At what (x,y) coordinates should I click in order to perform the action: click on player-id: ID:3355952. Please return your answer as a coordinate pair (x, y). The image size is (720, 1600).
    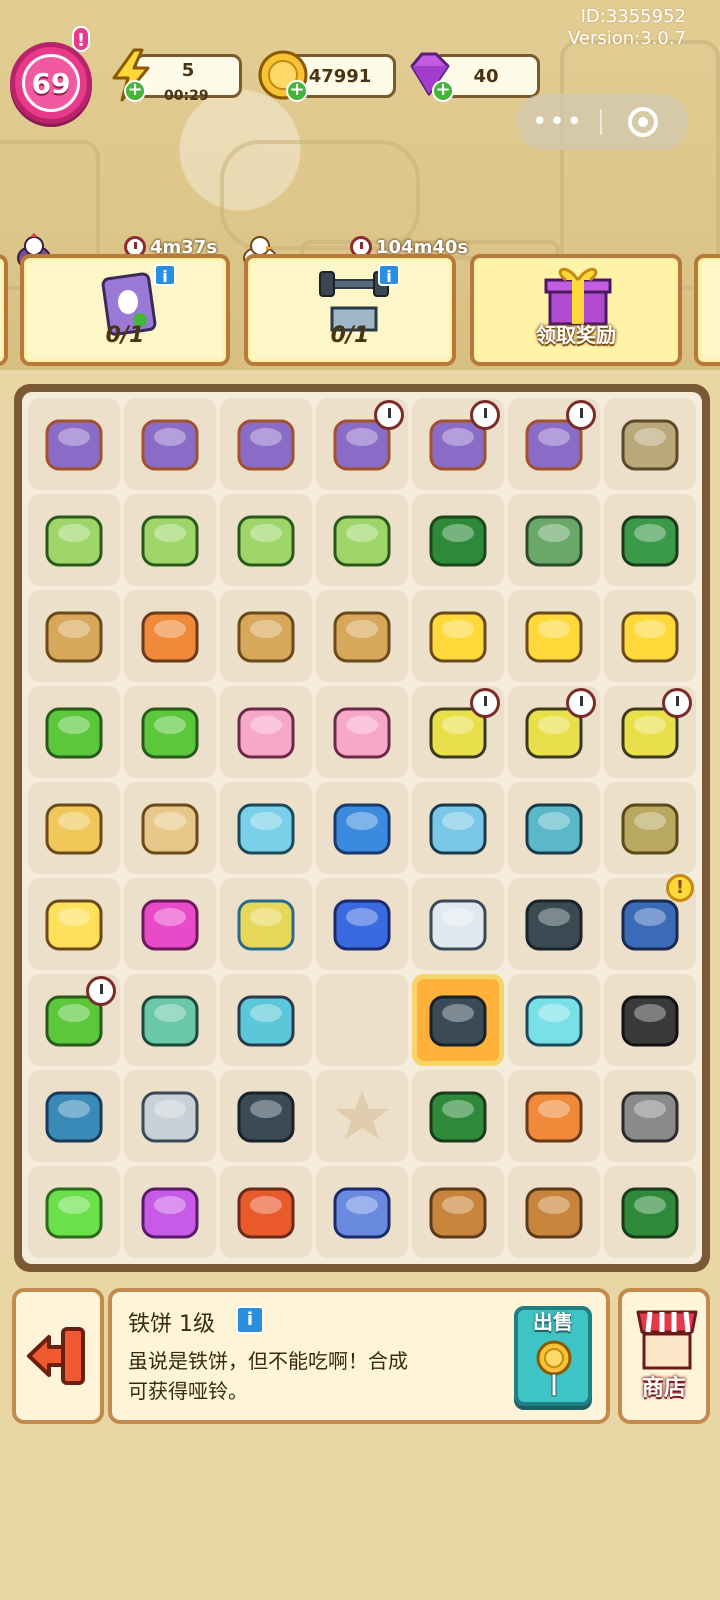
    Looking at the image, I should click on (633, 16).